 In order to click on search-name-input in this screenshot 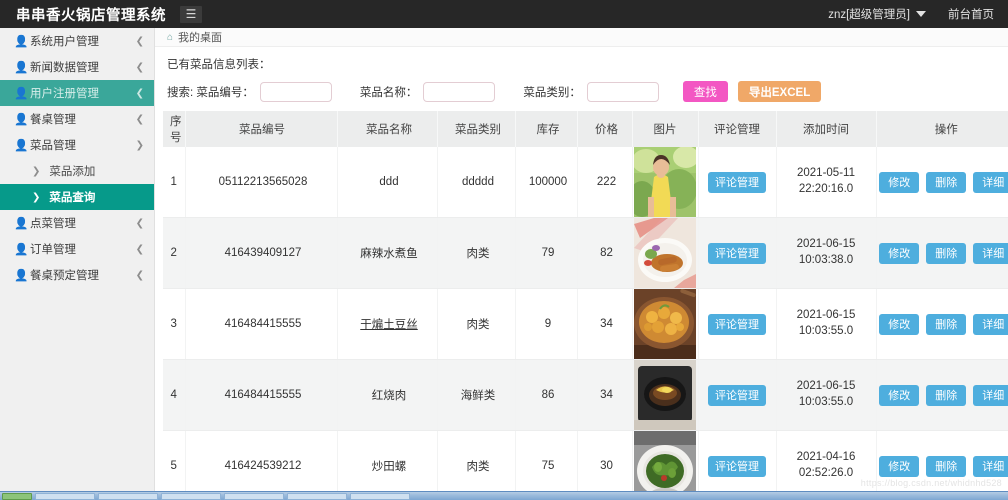, I will do `click(459, 91)`.